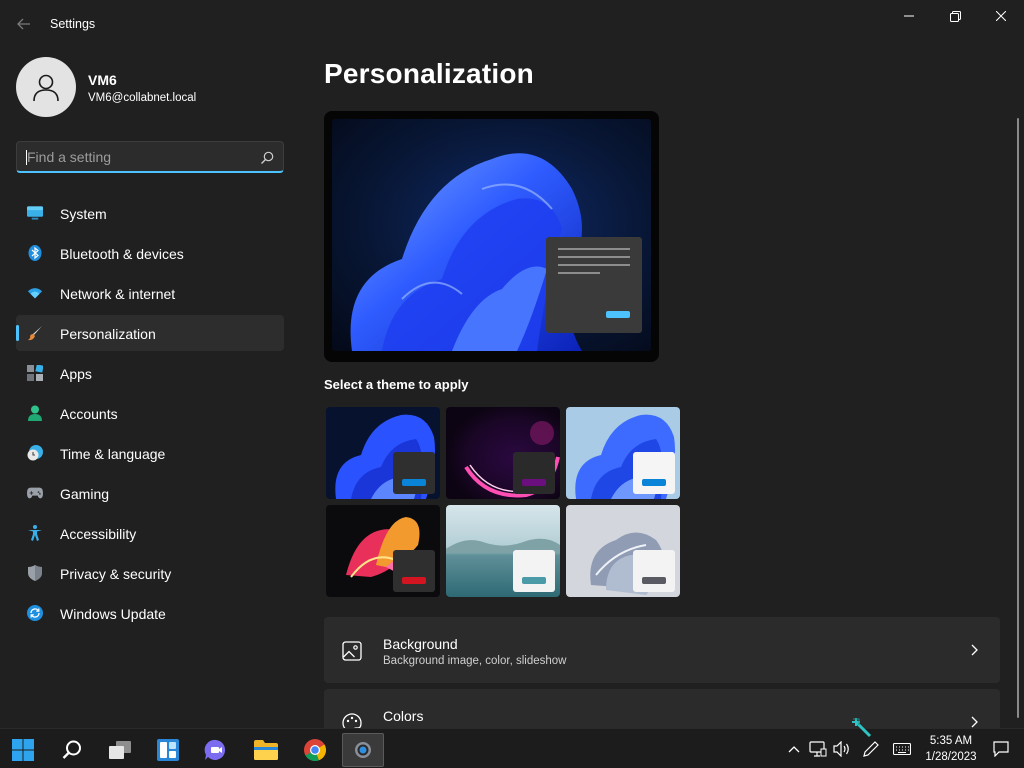  I want to click on theme-flow, so click(623, 551).